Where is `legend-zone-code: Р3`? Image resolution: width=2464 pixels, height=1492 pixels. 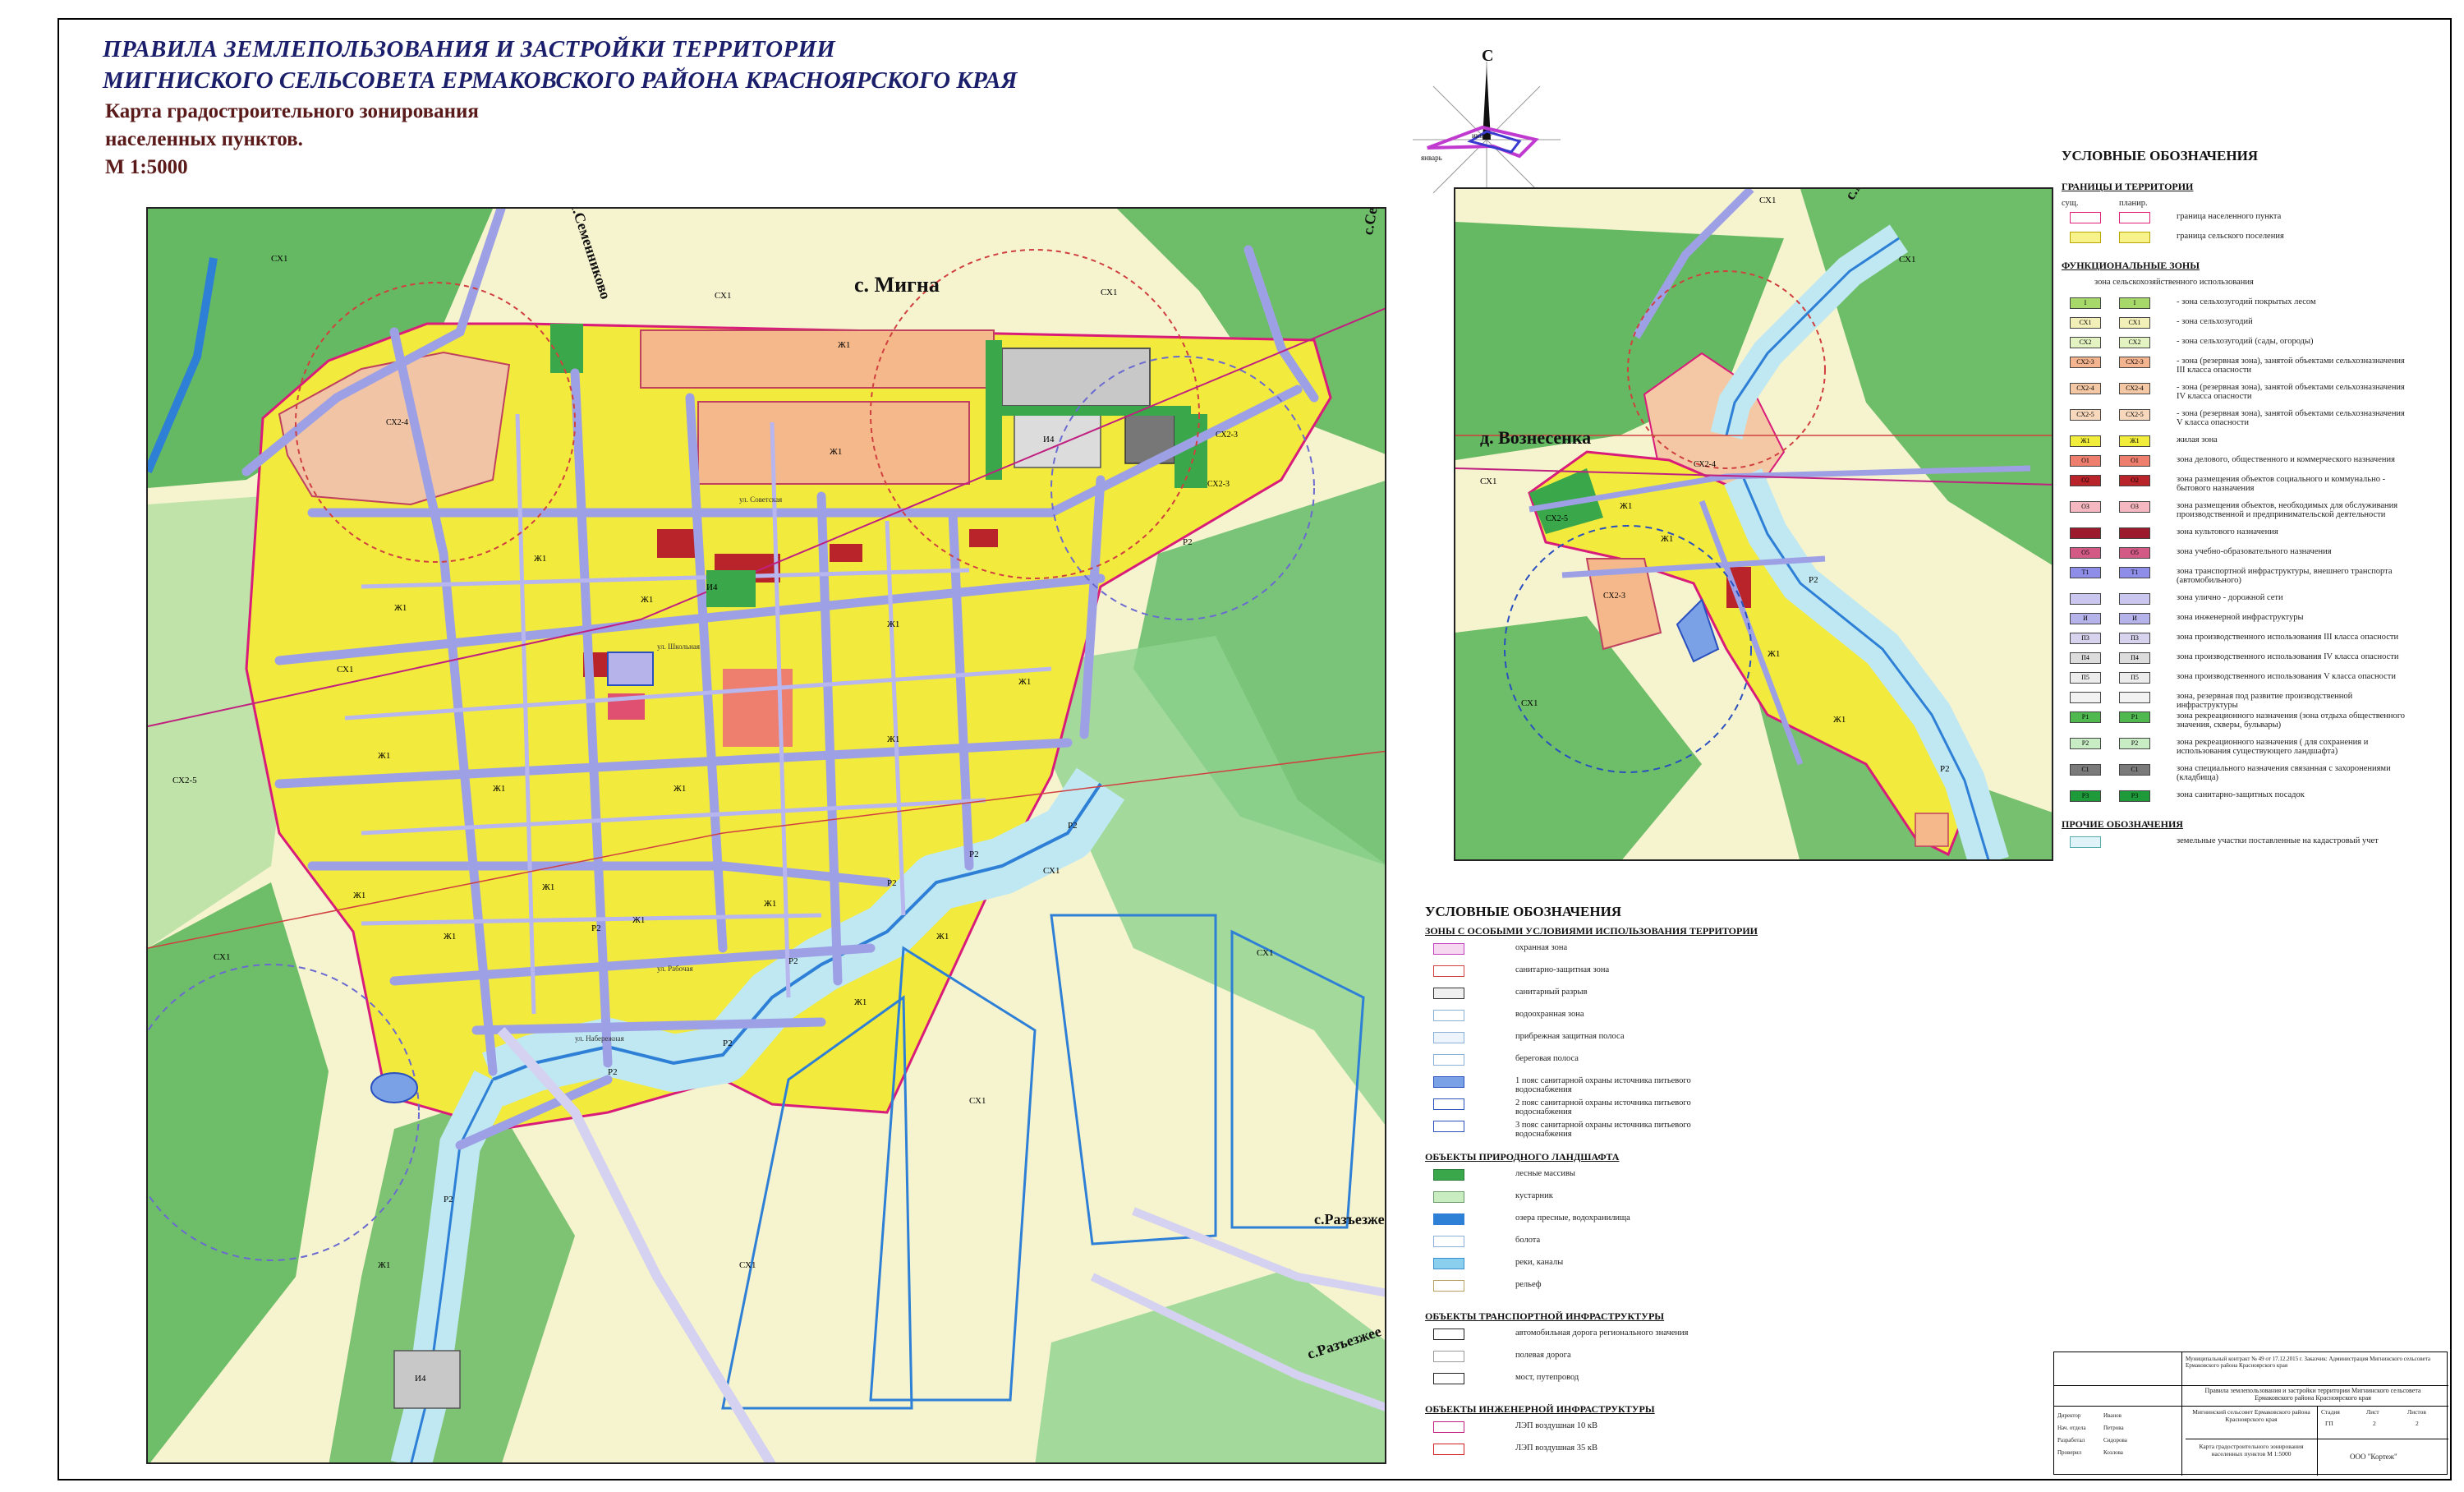
legend-zone-code: Р3 is located at coordinates (2085, 795).